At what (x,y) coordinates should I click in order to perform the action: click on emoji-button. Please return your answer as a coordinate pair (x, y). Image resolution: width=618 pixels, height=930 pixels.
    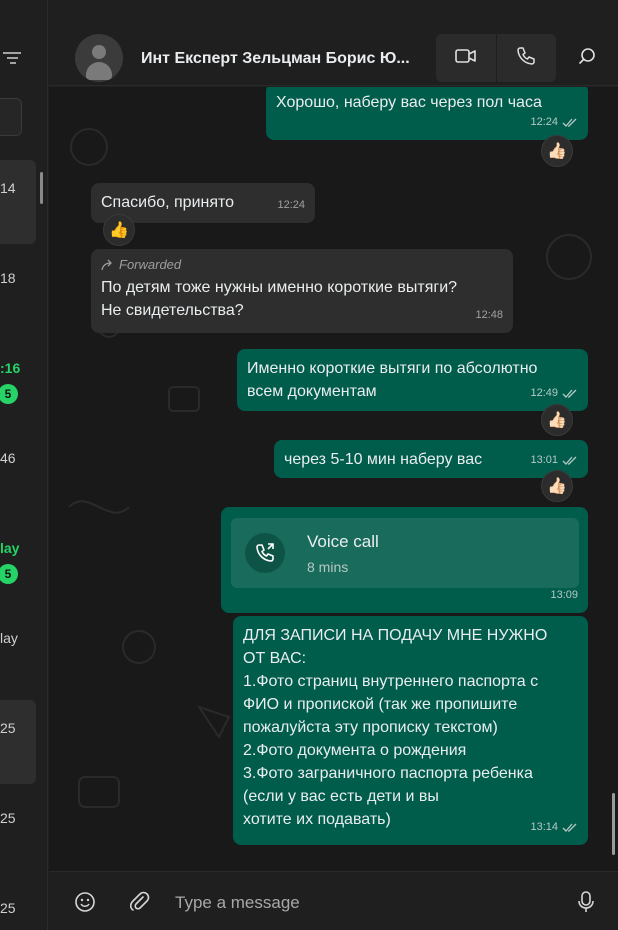
    Looking at the image, I should click on (85, 902).